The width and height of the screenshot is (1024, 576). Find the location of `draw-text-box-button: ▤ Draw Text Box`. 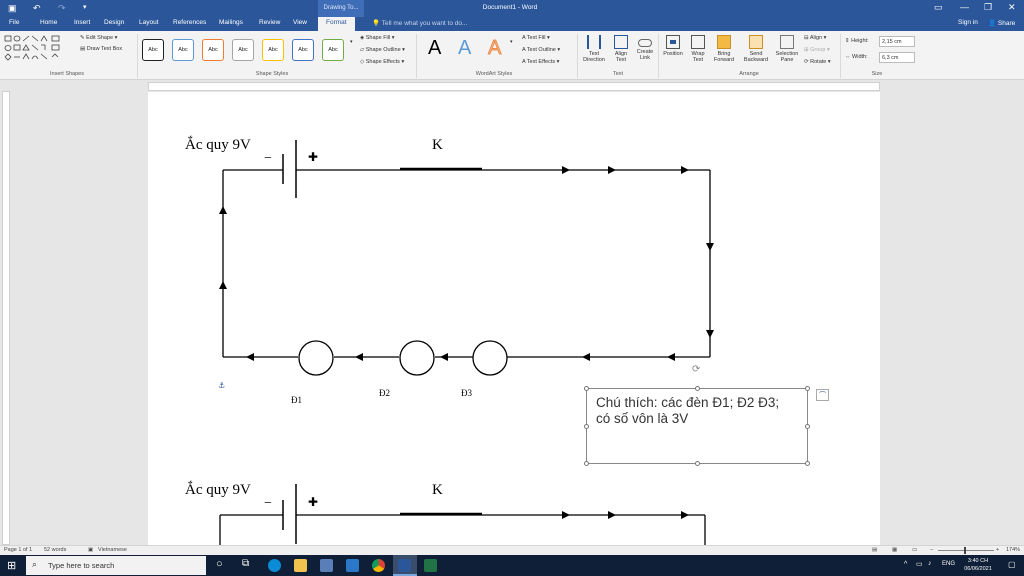

draw-text-box-button: ▤ Draw Text Box is located at coordinates (101, 49).